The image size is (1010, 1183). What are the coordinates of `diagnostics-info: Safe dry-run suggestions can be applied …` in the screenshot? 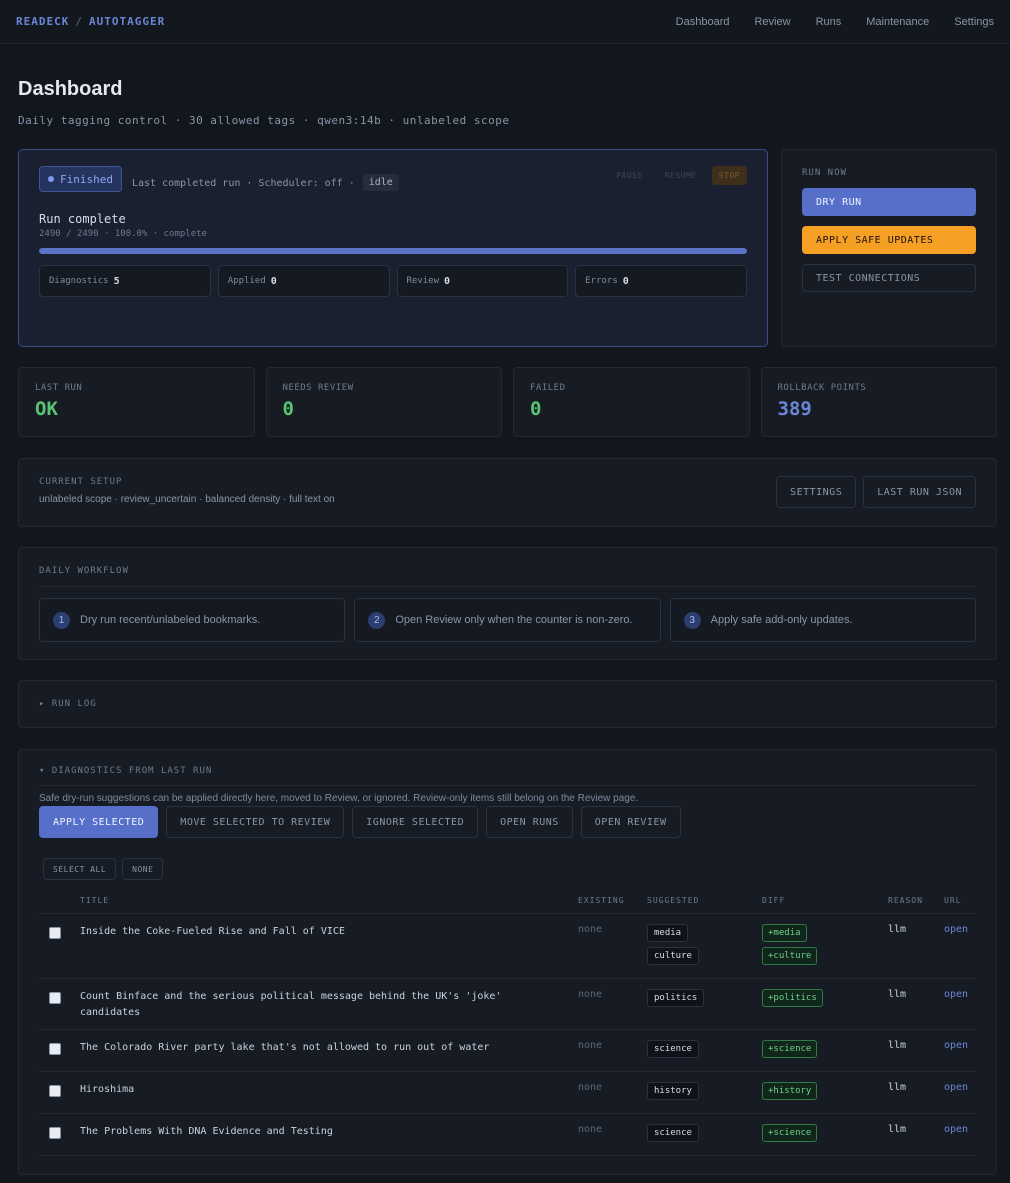 It's located at (339, 798).